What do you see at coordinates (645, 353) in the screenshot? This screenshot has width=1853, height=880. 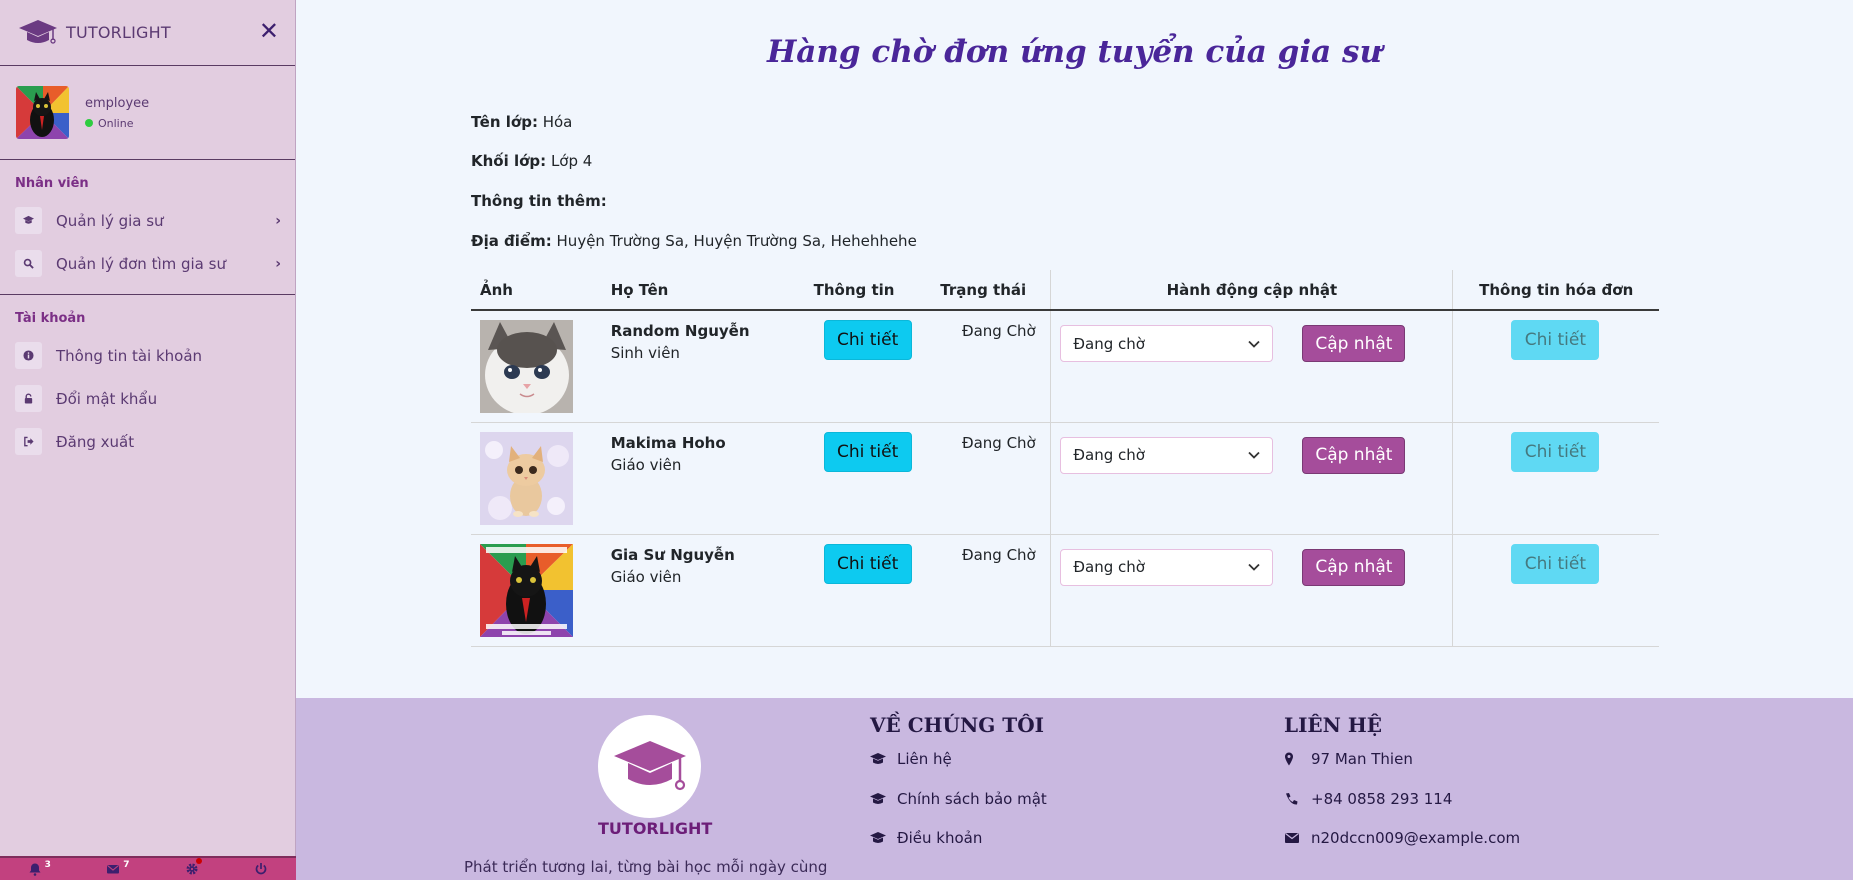 I see `applicant-role: Sinh viên` at bounding box center [645, 353].